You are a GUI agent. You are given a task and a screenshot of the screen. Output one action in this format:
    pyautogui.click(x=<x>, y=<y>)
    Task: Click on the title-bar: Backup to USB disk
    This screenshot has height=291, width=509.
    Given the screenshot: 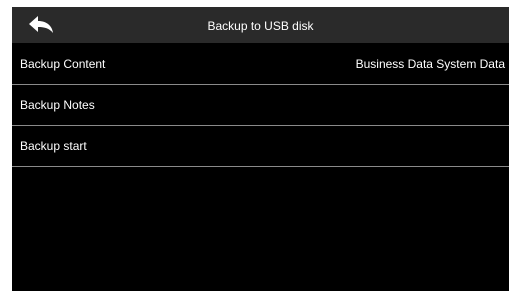 What is the action you would take?
    pyautogui.click(x=260, y=25)
    